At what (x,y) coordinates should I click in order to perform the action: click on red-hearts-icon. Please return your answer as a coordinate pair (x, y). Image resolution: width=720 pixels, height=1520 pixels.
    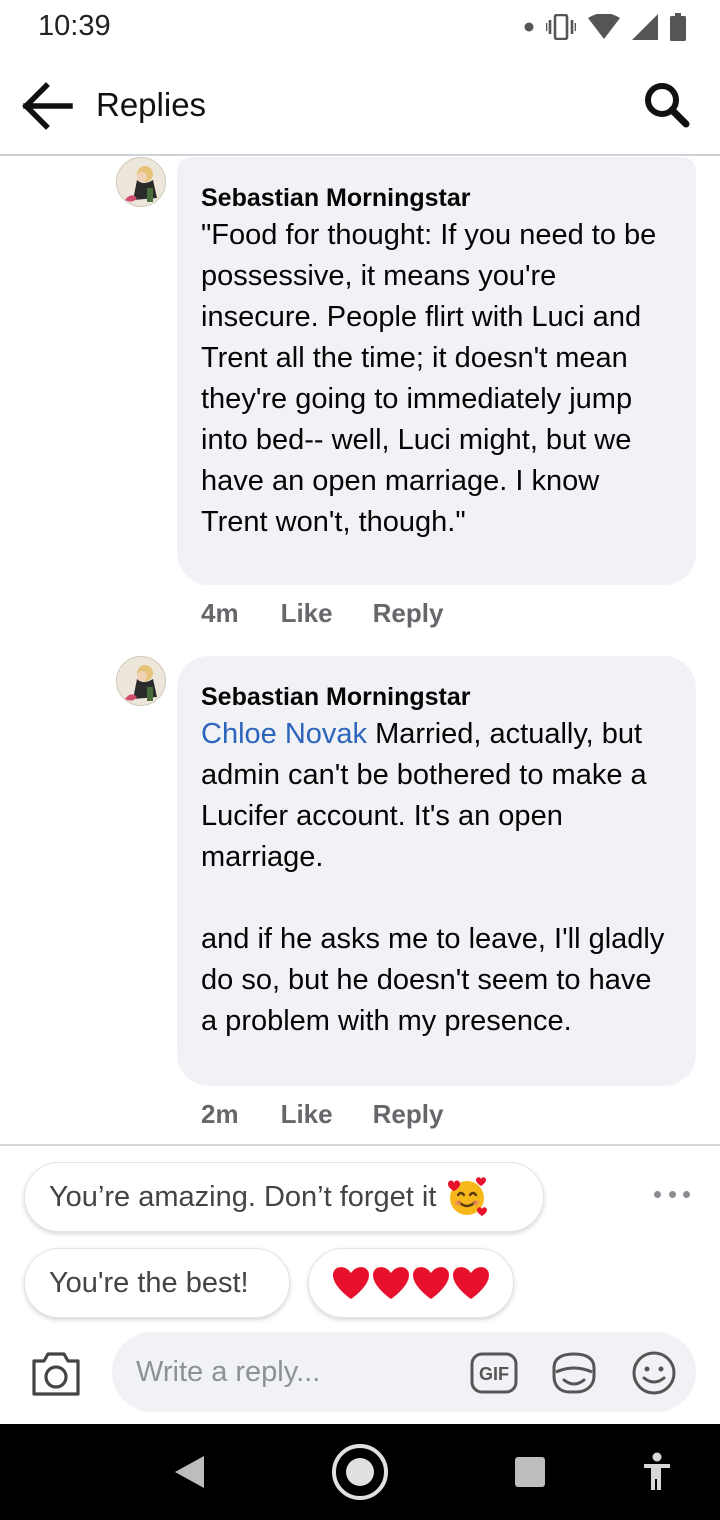
    Looking at the image, I should click on (411, 1283).